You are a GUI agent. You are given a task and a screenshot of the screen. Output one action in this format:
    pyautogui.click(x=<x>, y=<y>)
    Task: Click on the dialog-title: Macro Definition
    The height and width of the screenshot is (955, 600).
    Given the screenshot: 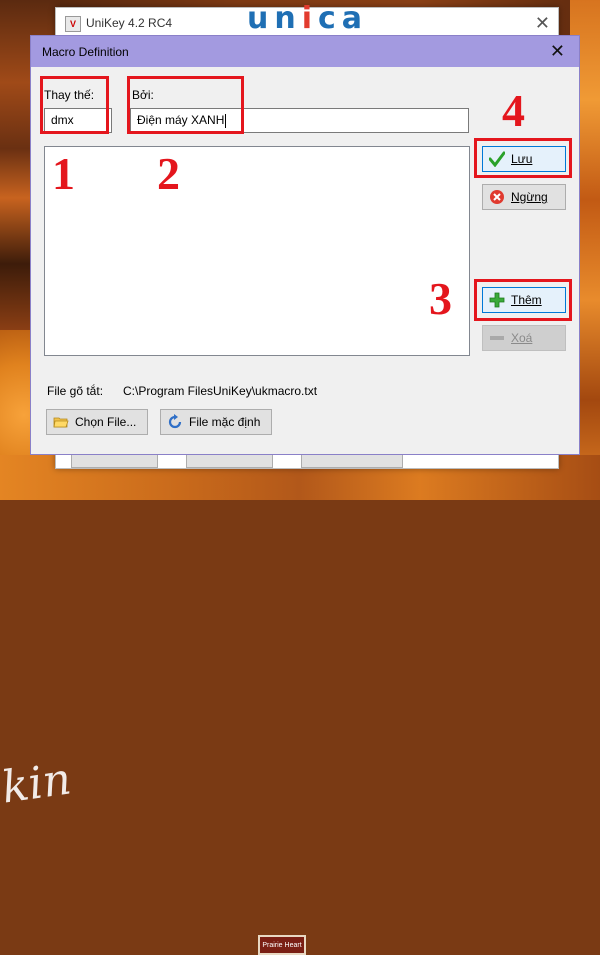 What is the action you would take?
    pyautogui.click(x=85, y=52)
    